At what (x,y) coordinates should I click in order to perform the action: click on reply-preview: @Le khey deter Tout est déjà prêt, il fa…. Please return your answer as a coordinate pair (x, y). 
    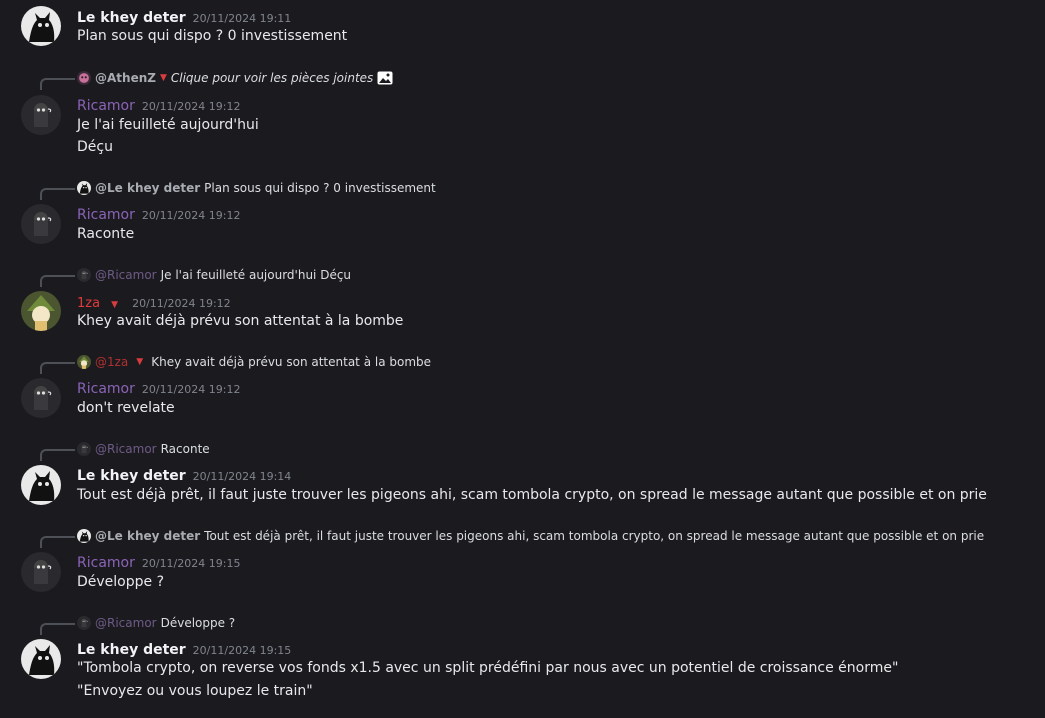
    Looking at the image, I should click on (530, 536).